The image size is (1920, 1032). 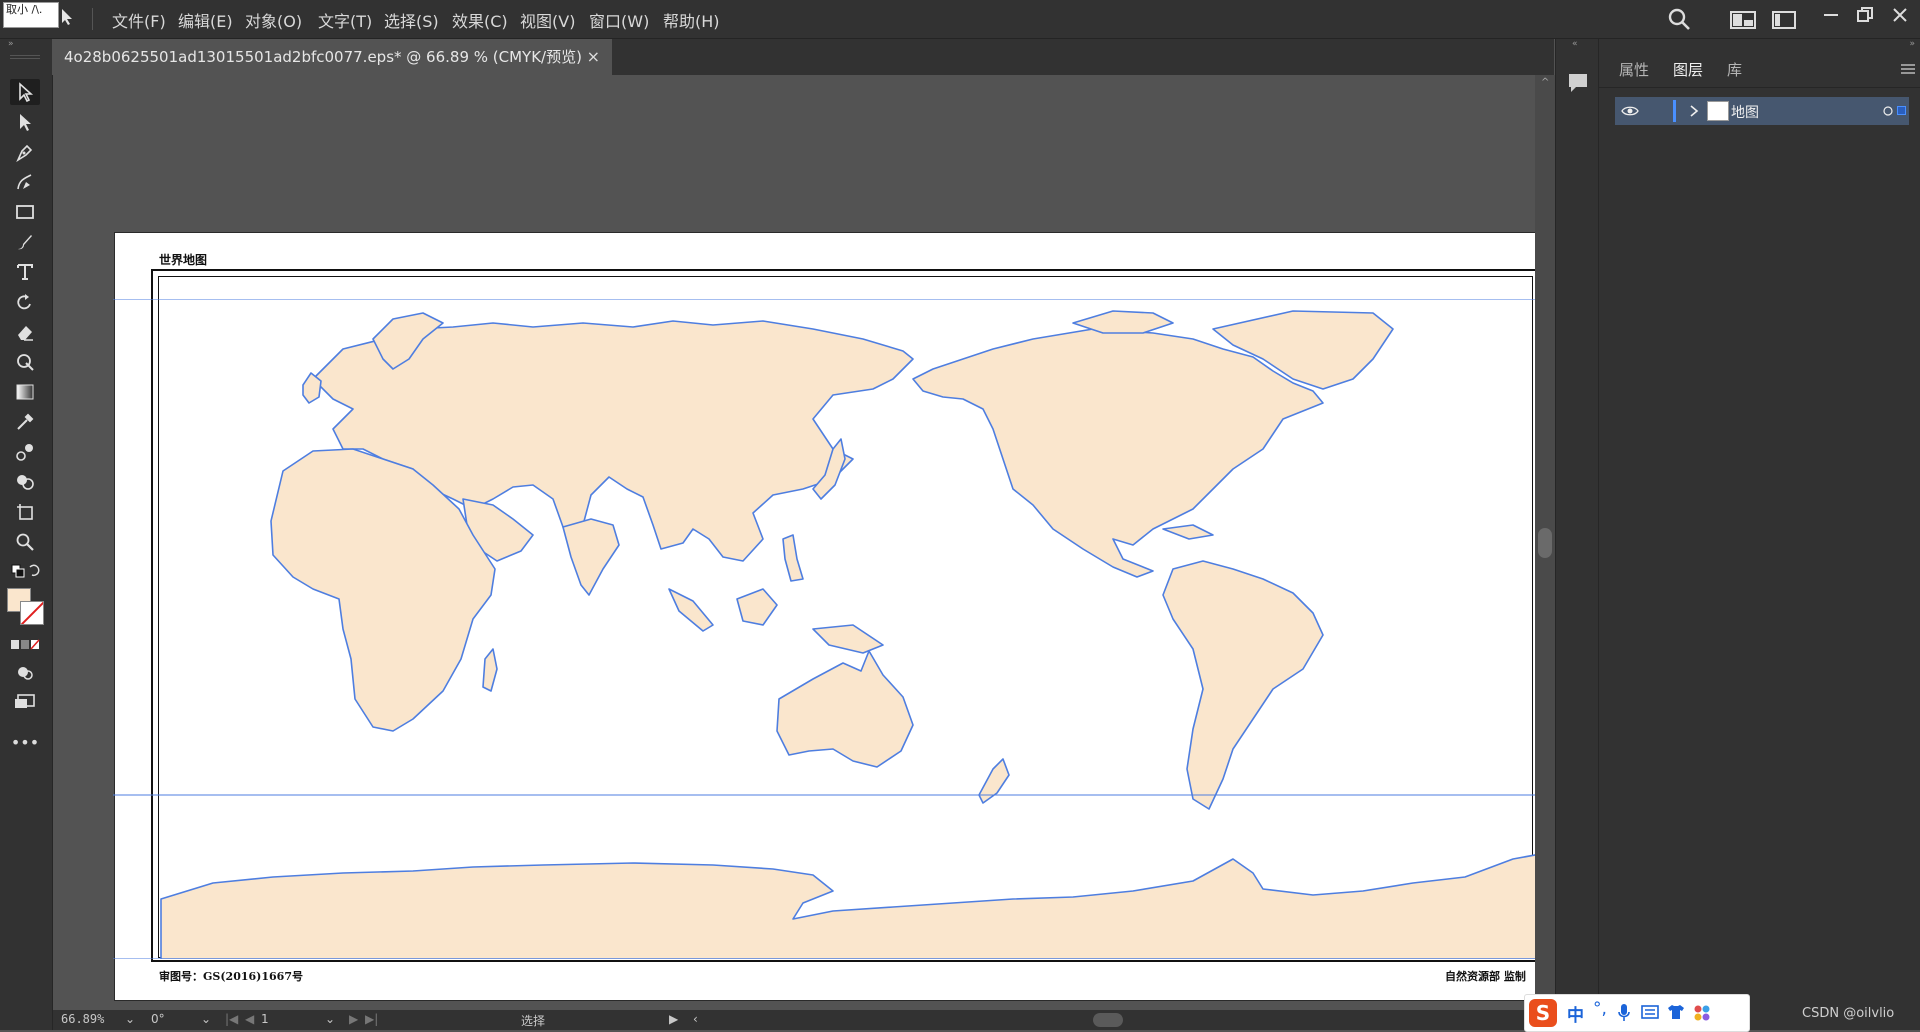 I want to click on last-artboard-icon: ▶|, so click(x=371, y=1019).